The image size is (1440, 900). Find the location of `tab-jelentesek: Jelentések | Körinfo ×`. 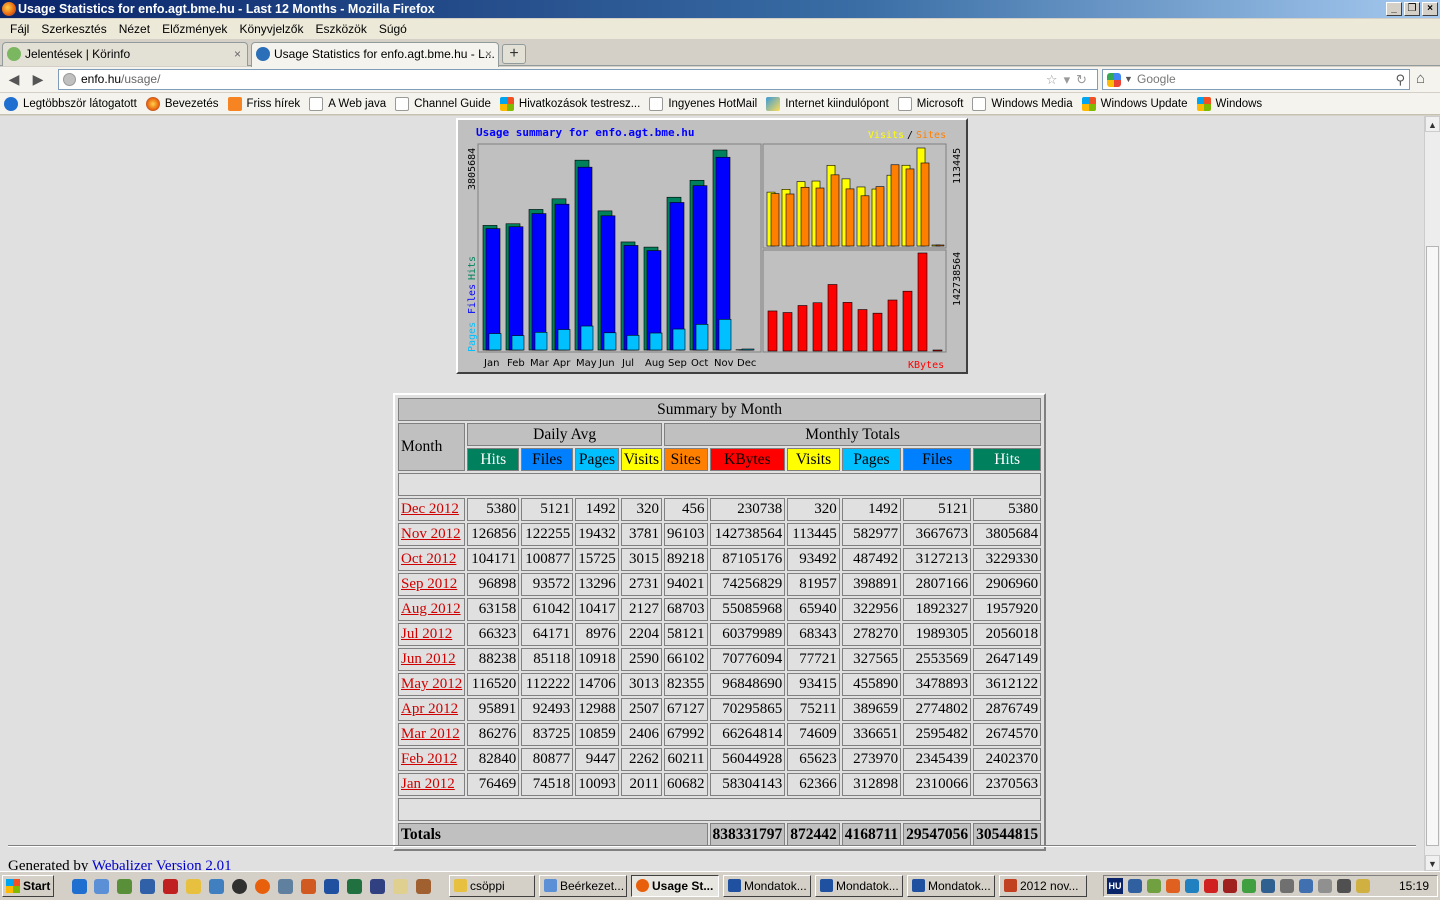

tab-jelentesek: Jelentések | Körinfo × is located at coordinates (125, 54).